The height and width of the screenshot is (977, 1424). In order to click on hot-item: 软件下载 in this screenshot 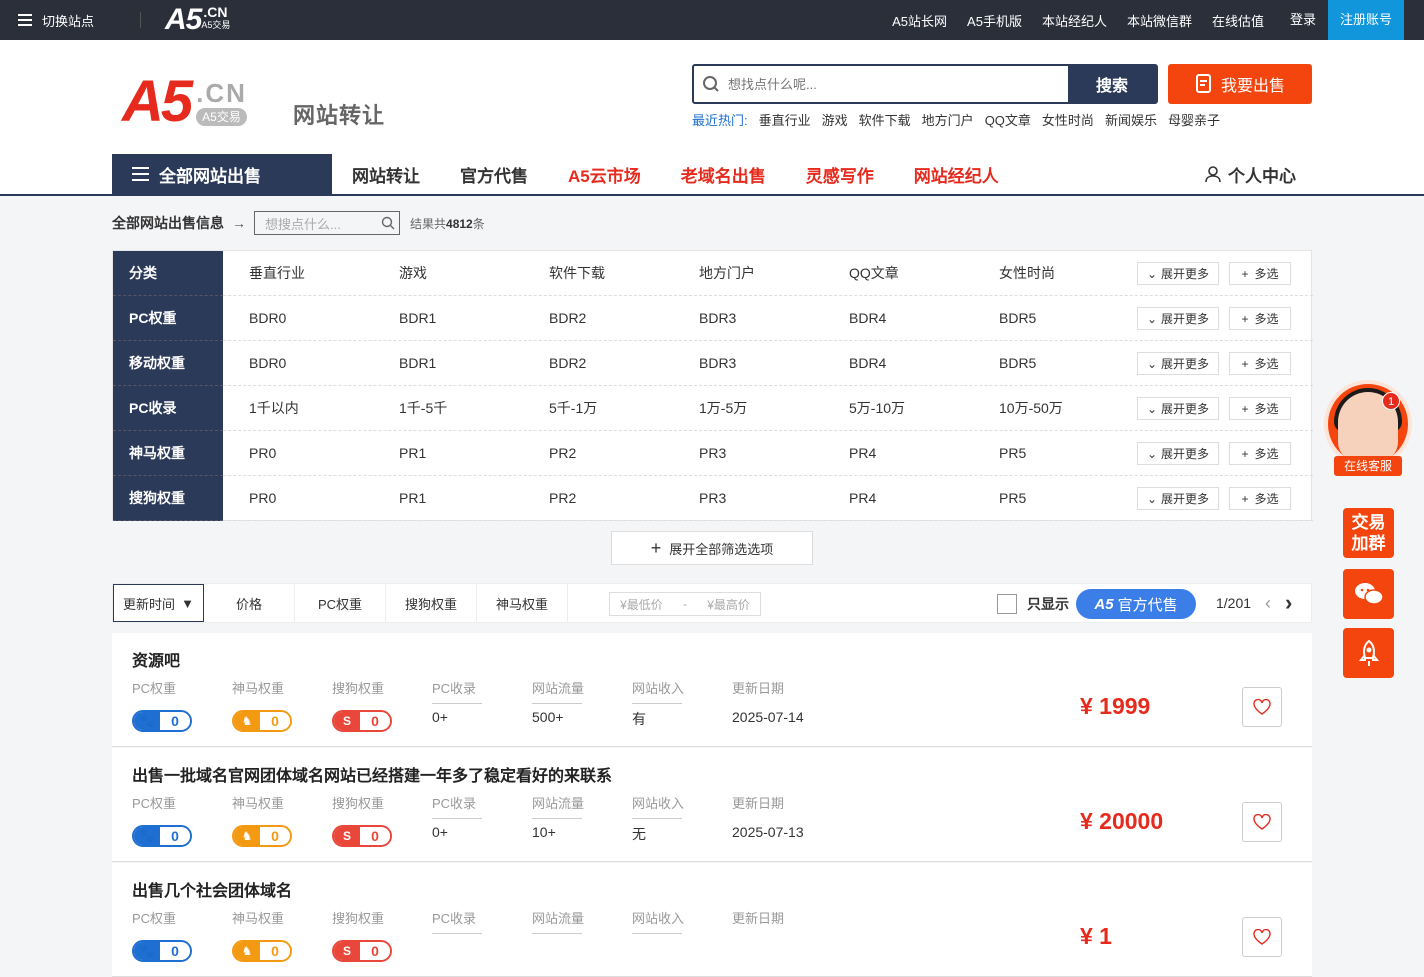, I will do `click(885, 119)`.